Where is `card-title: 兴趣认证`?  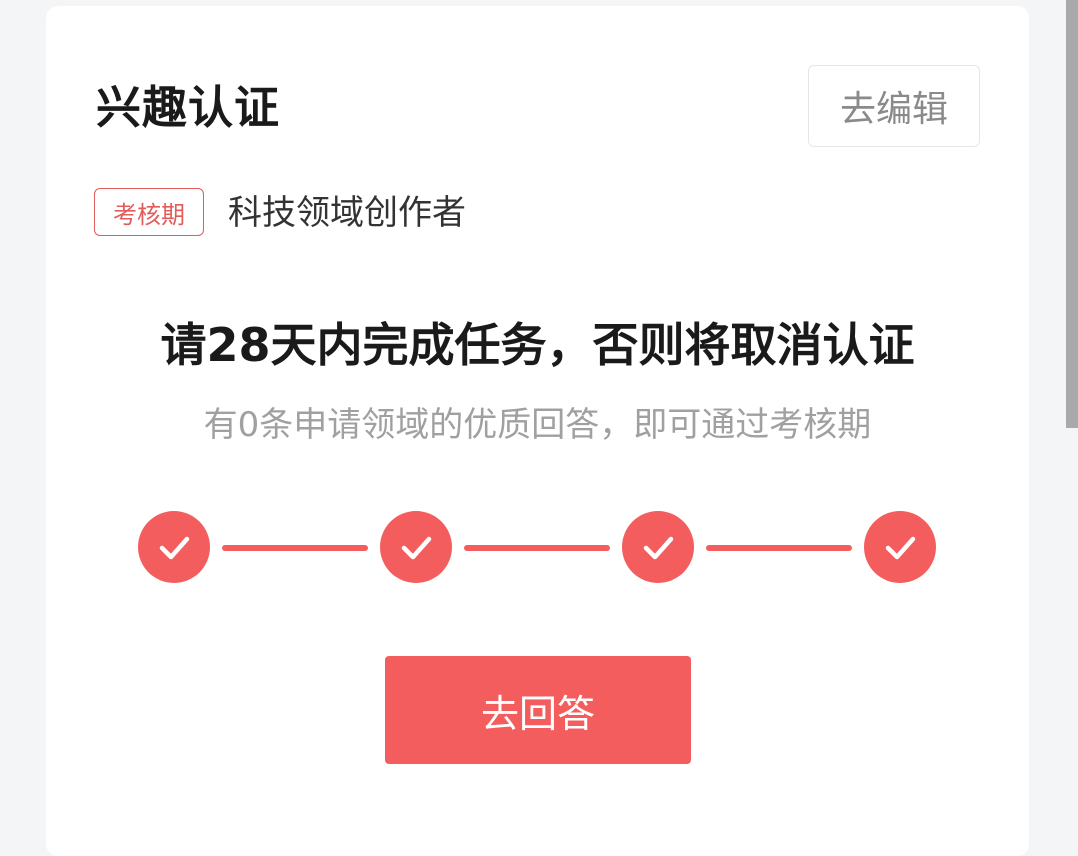
card-title: 兴趣认证 is located at coordinates (188, 107).